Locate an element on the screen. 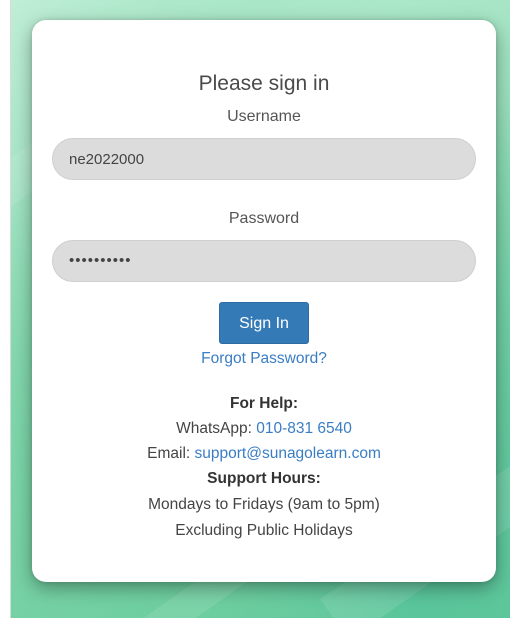 Image resolution: width=510 pixels, height=618 pixels. forgot-password-link: Forgot Password? is located at coordinates (264, 358).